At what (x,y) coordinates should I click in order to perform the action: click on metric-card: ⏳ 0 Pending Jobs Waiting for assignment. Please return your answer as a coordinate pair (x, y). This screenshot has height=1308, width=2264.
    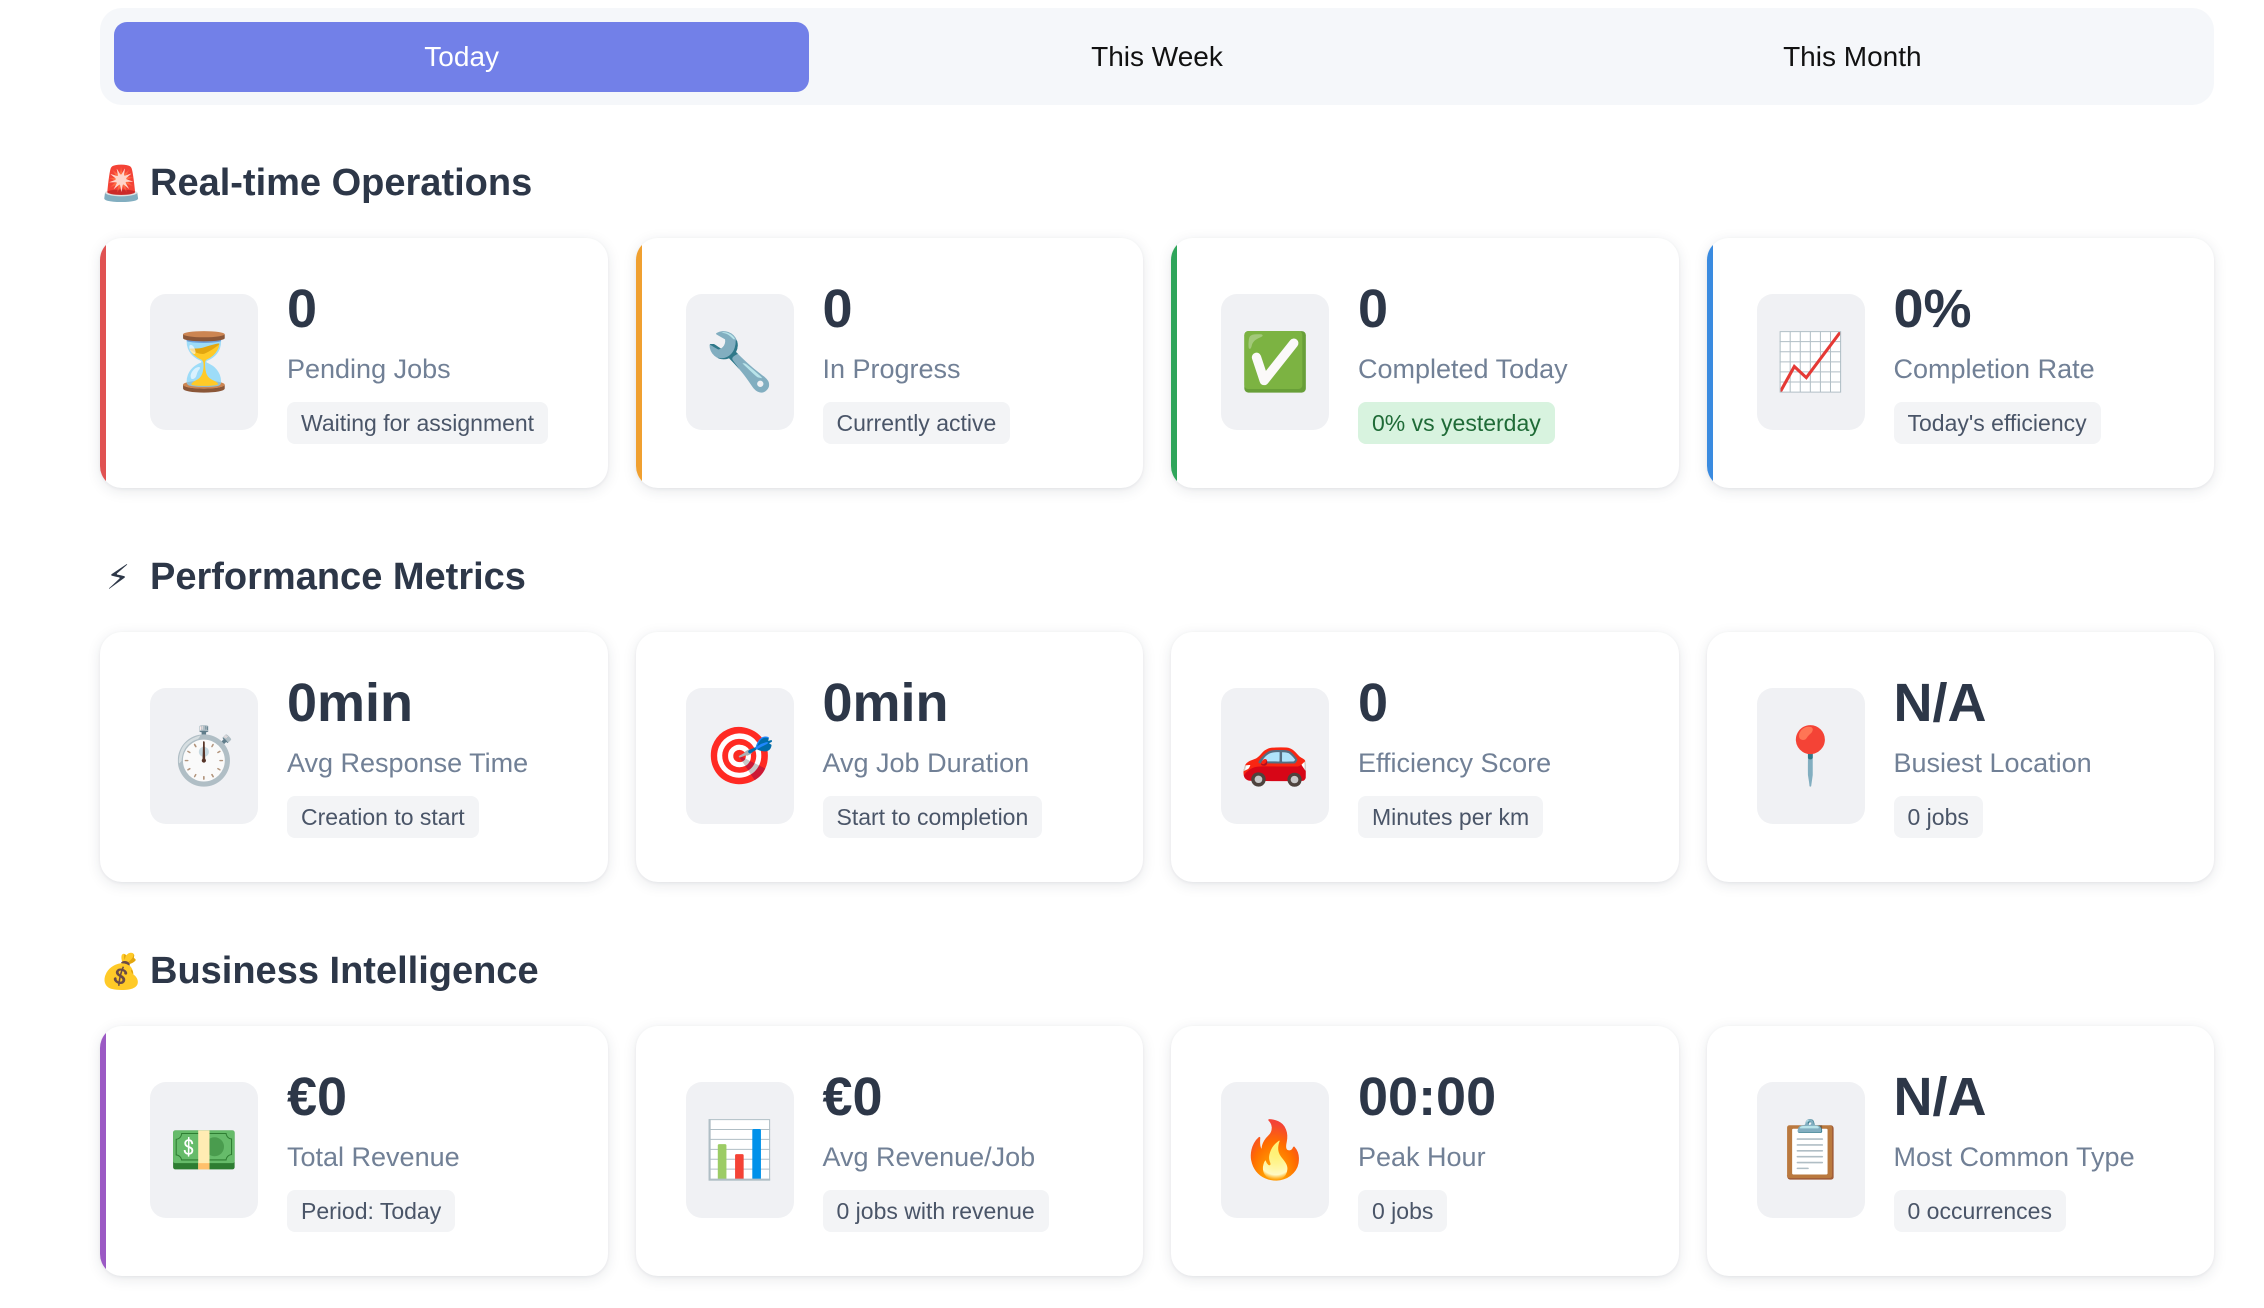
    Looking at the image, I should click on (354, 363).